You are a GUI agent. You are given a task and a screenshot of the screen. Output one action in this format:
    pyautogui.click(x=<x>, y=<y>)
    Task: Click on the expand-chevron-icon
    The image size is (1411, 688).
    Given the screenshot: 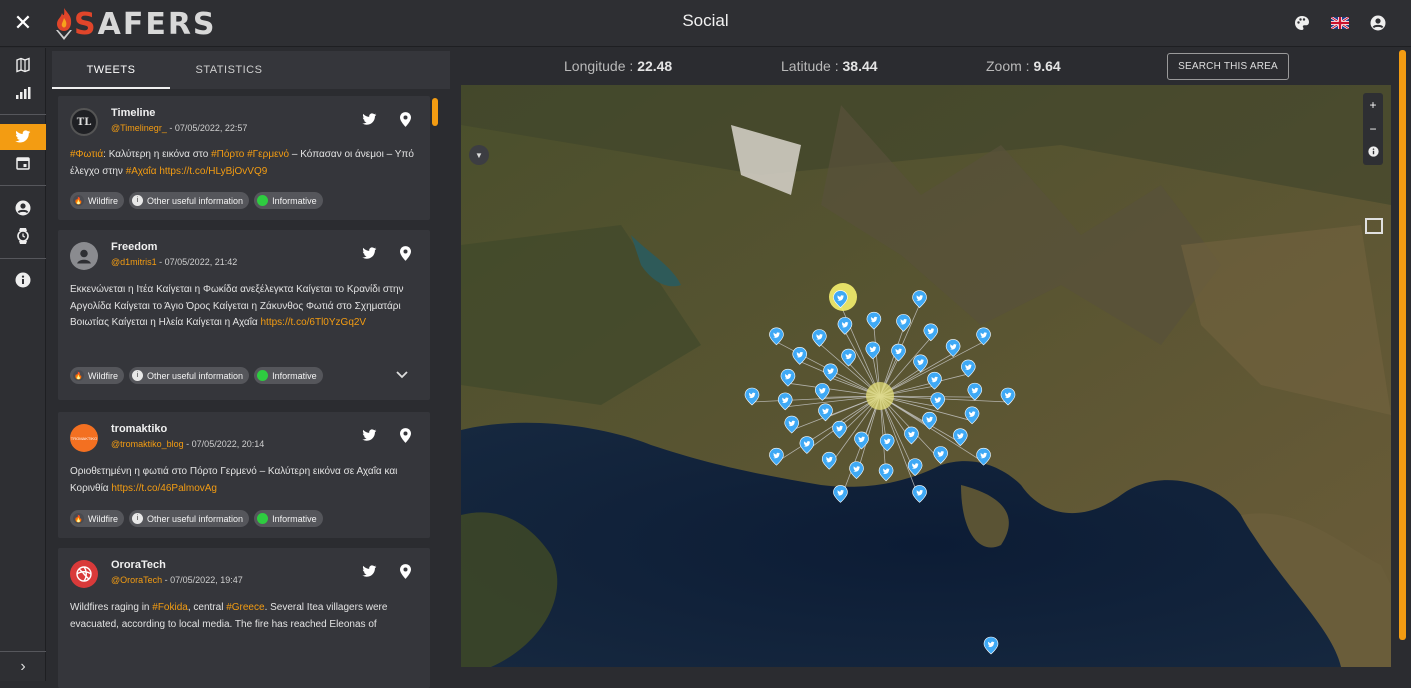 What is the action you would take?
    pyautogui.click(x=402, y=376)
    